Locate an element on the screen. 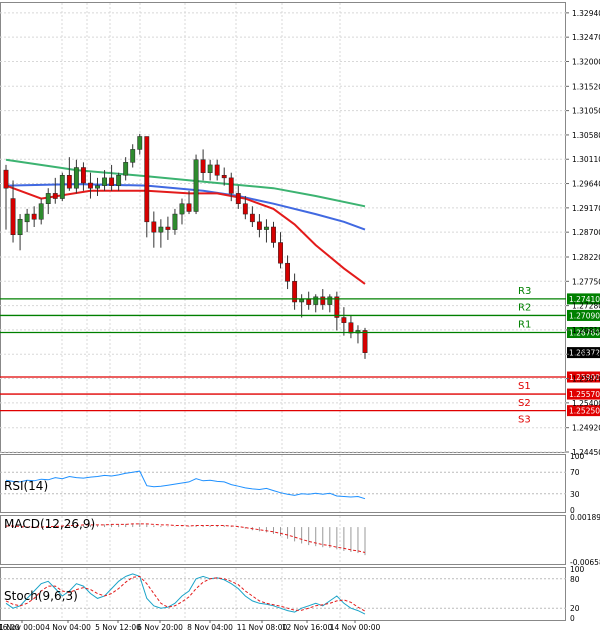  pivot-level-name: S3 is located at coordinates (524, 420).